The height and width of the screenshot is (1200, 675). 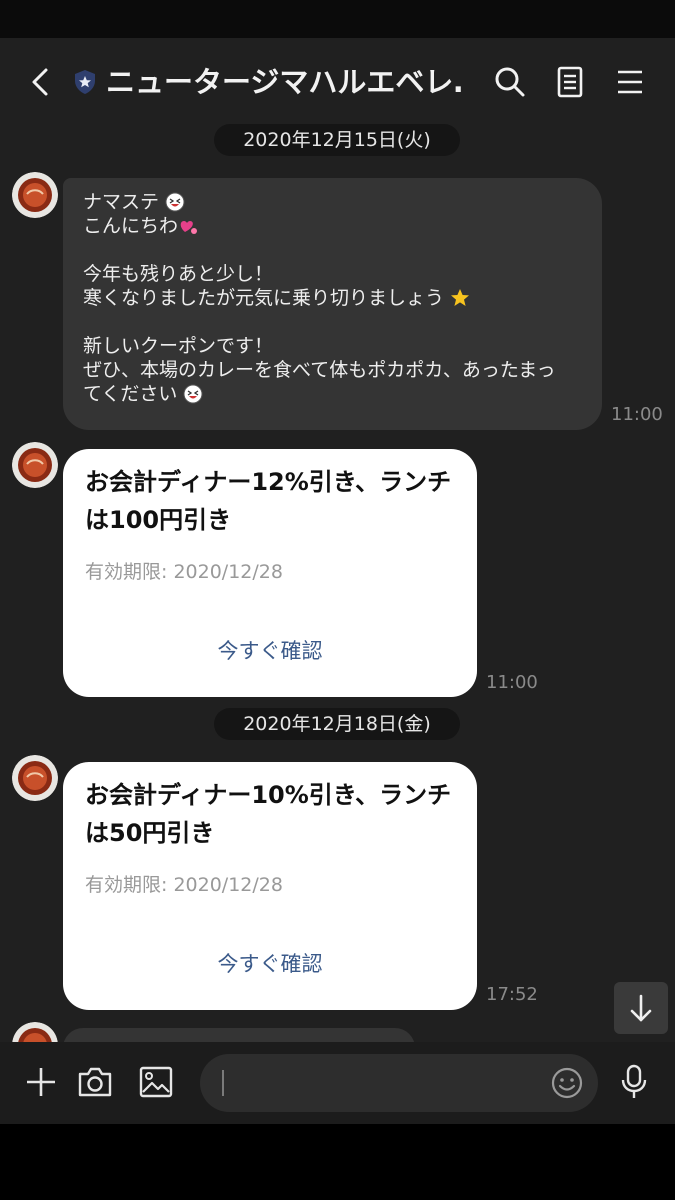 I want to click on navigation-bar, so click(x=337, y=1162).